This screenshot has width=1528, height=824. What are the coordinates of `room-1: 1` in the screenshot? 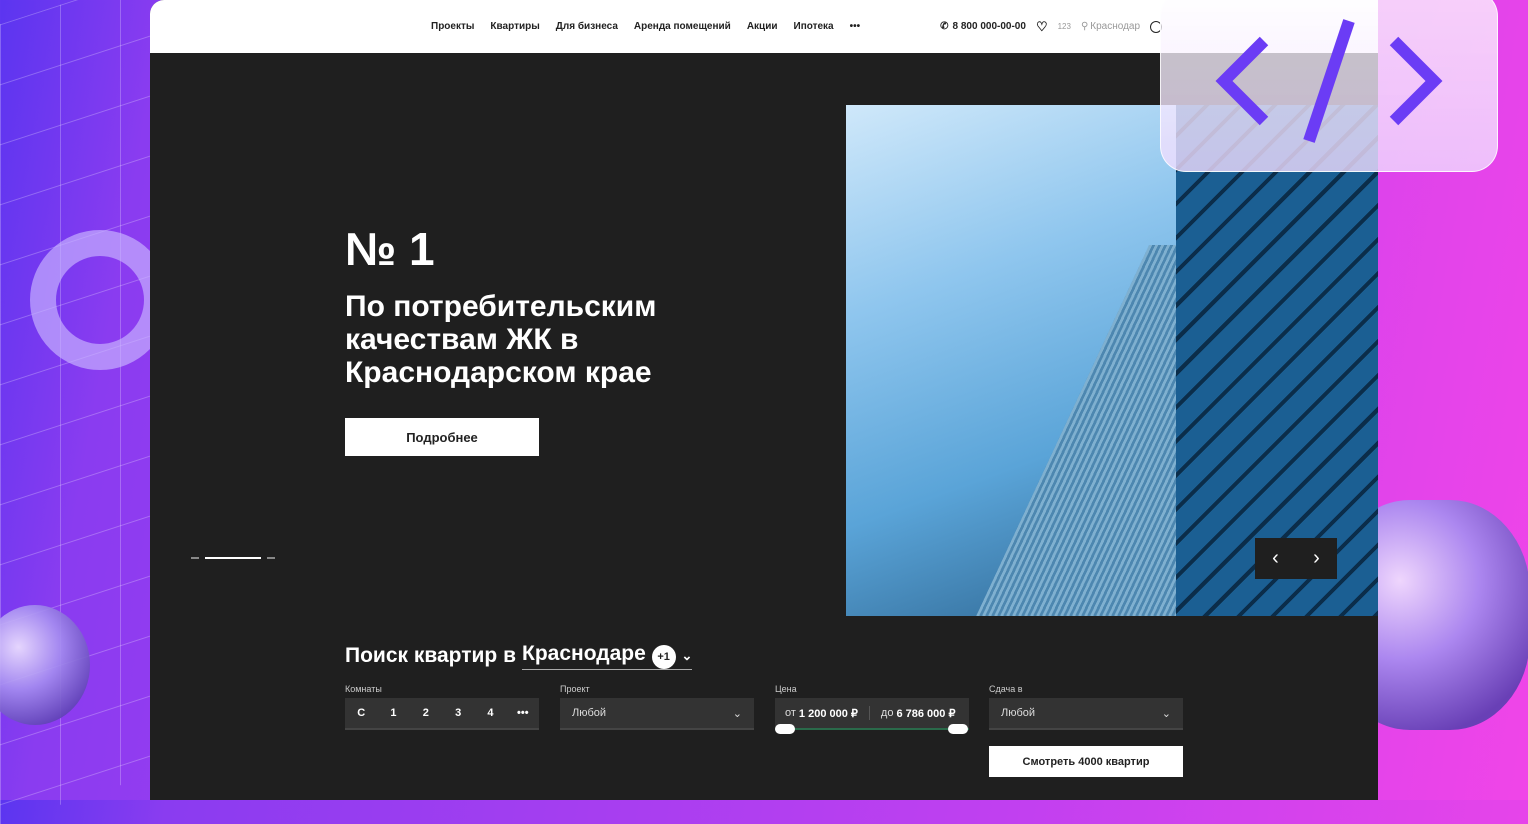 It's located at (393, 713).